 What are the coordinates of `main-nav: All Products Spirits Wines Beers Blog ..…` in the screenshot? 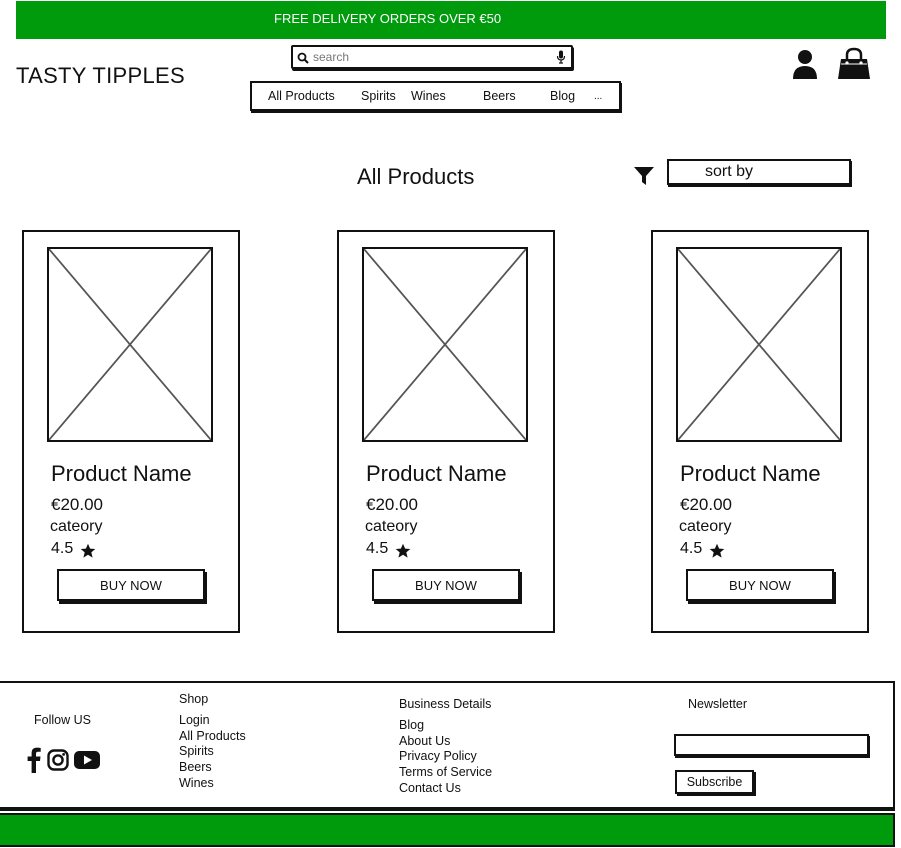 It's located at (435, 96).